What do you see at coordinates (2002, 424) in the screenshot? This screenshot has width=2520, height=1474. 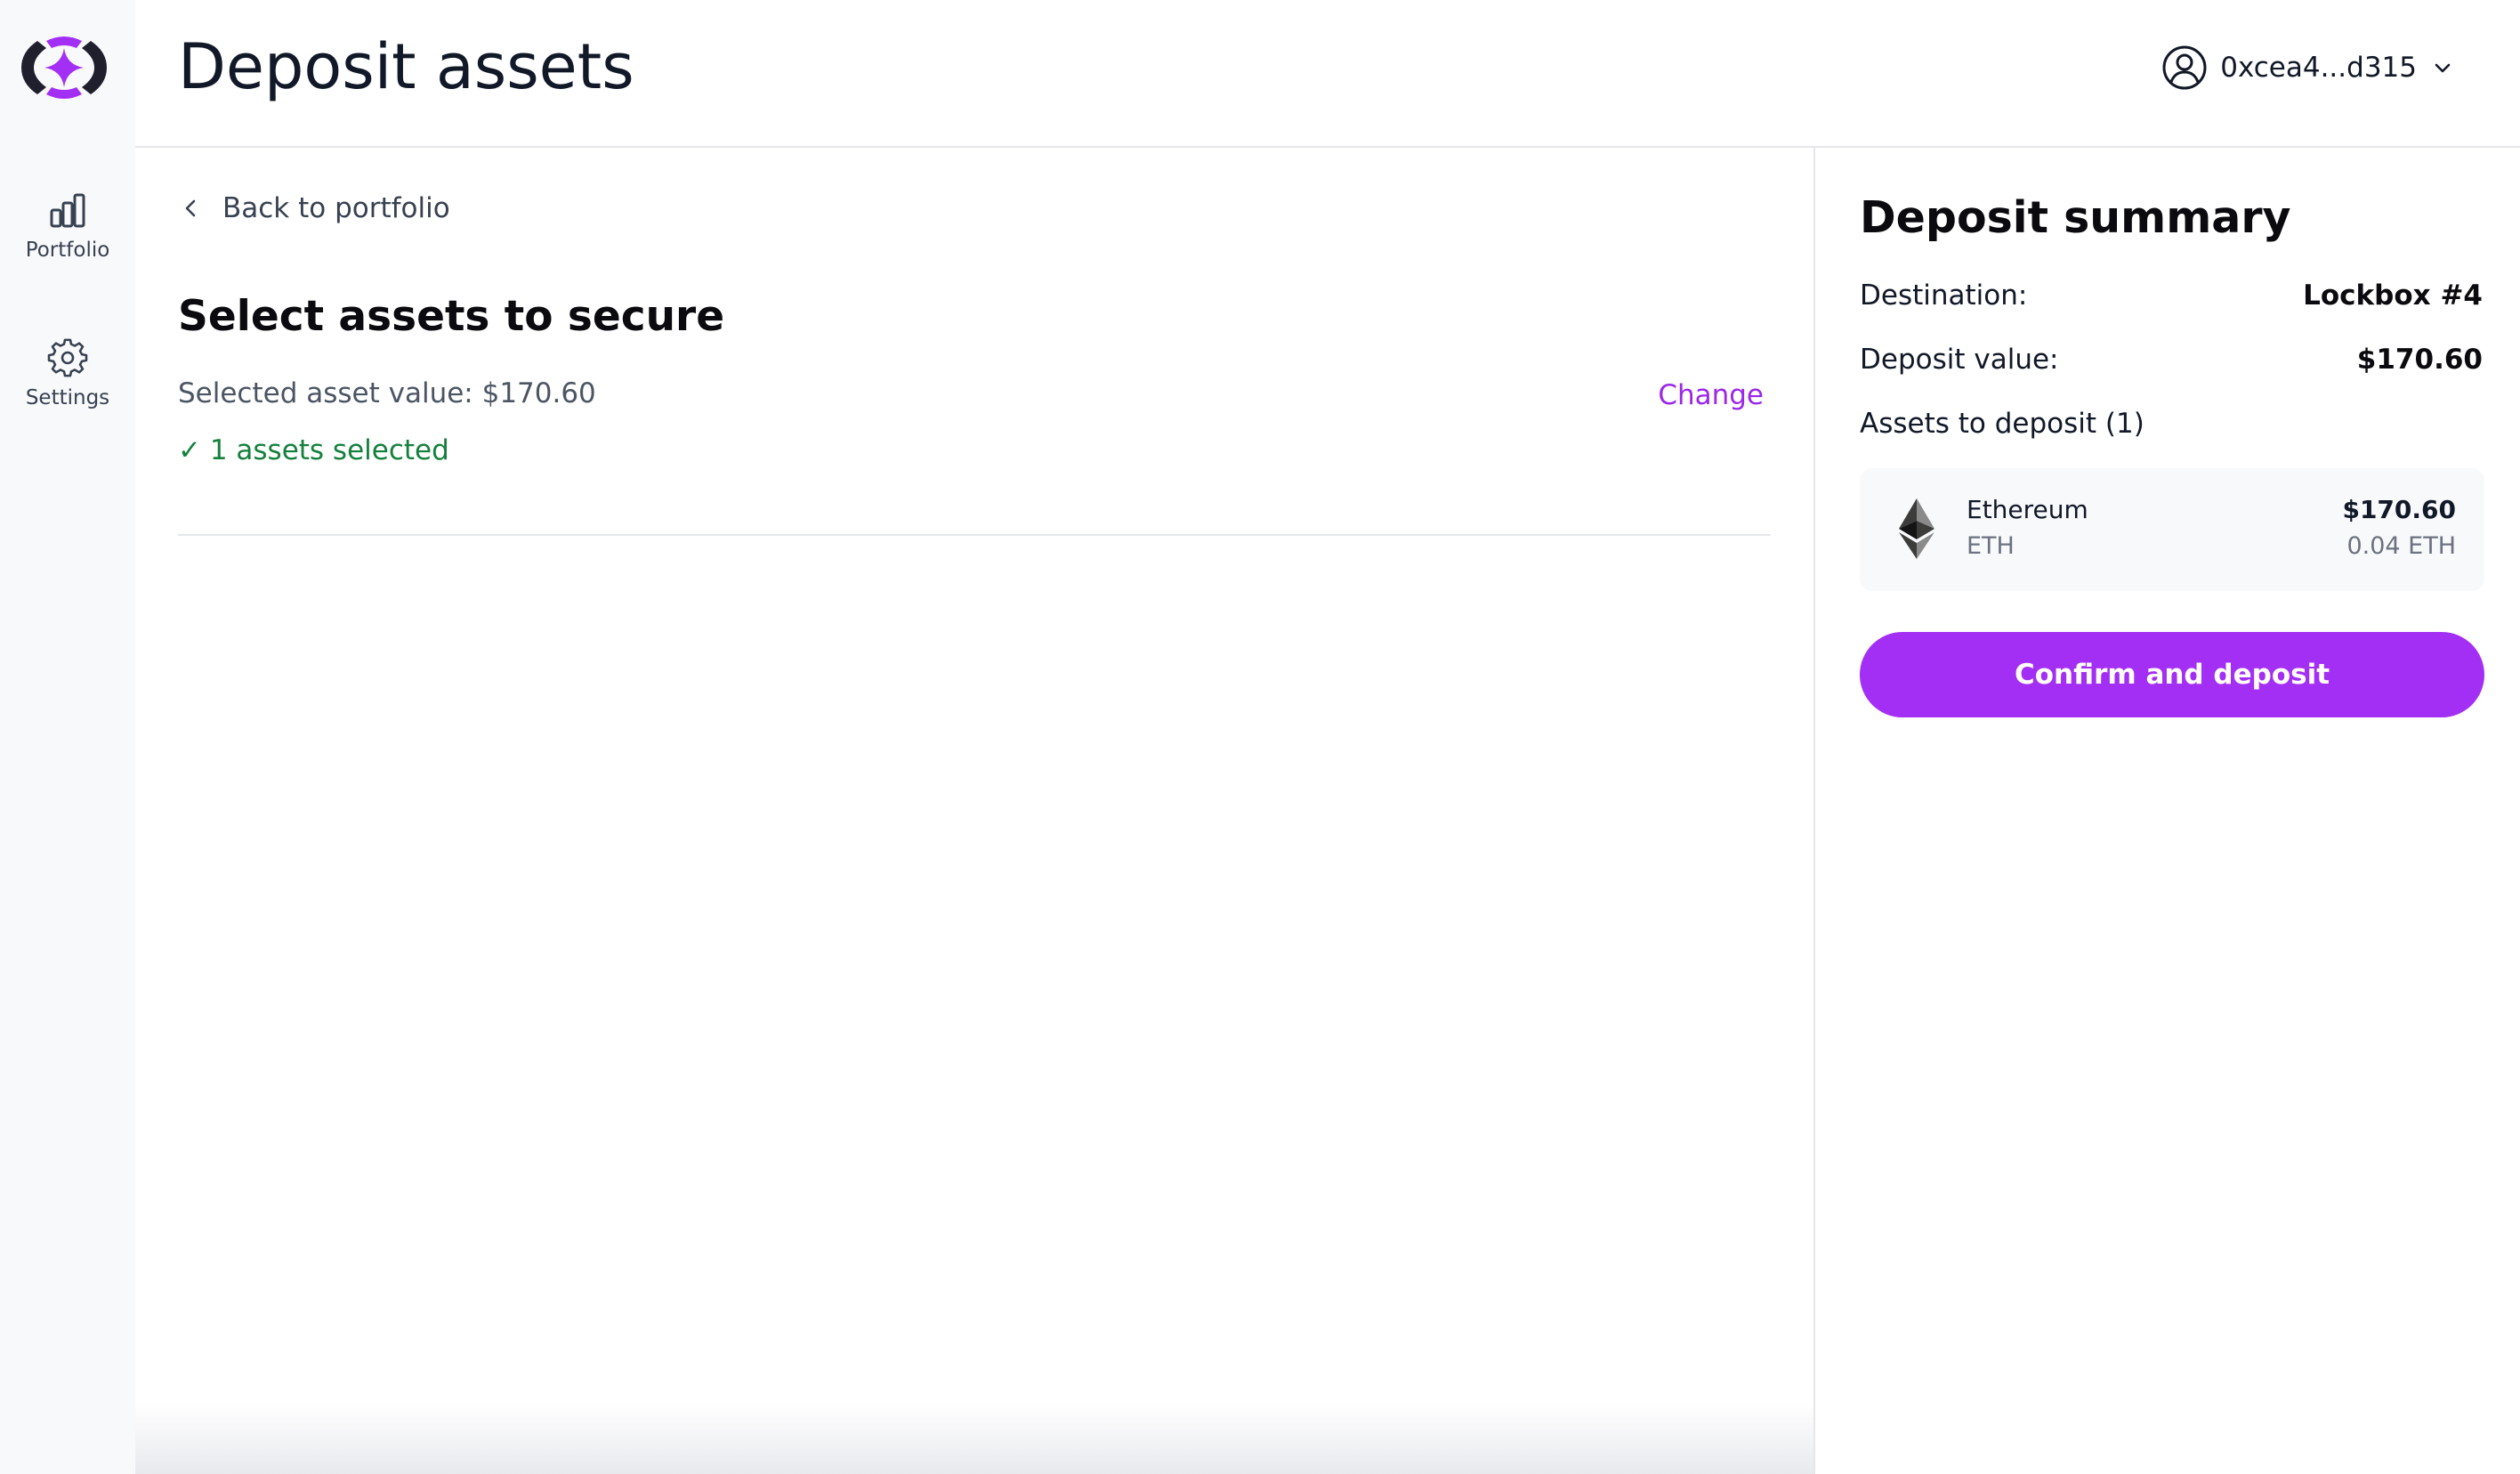 I see `assets-to-deposit-label: Assets to deposit (1)` at bounding box center [2002, 424].